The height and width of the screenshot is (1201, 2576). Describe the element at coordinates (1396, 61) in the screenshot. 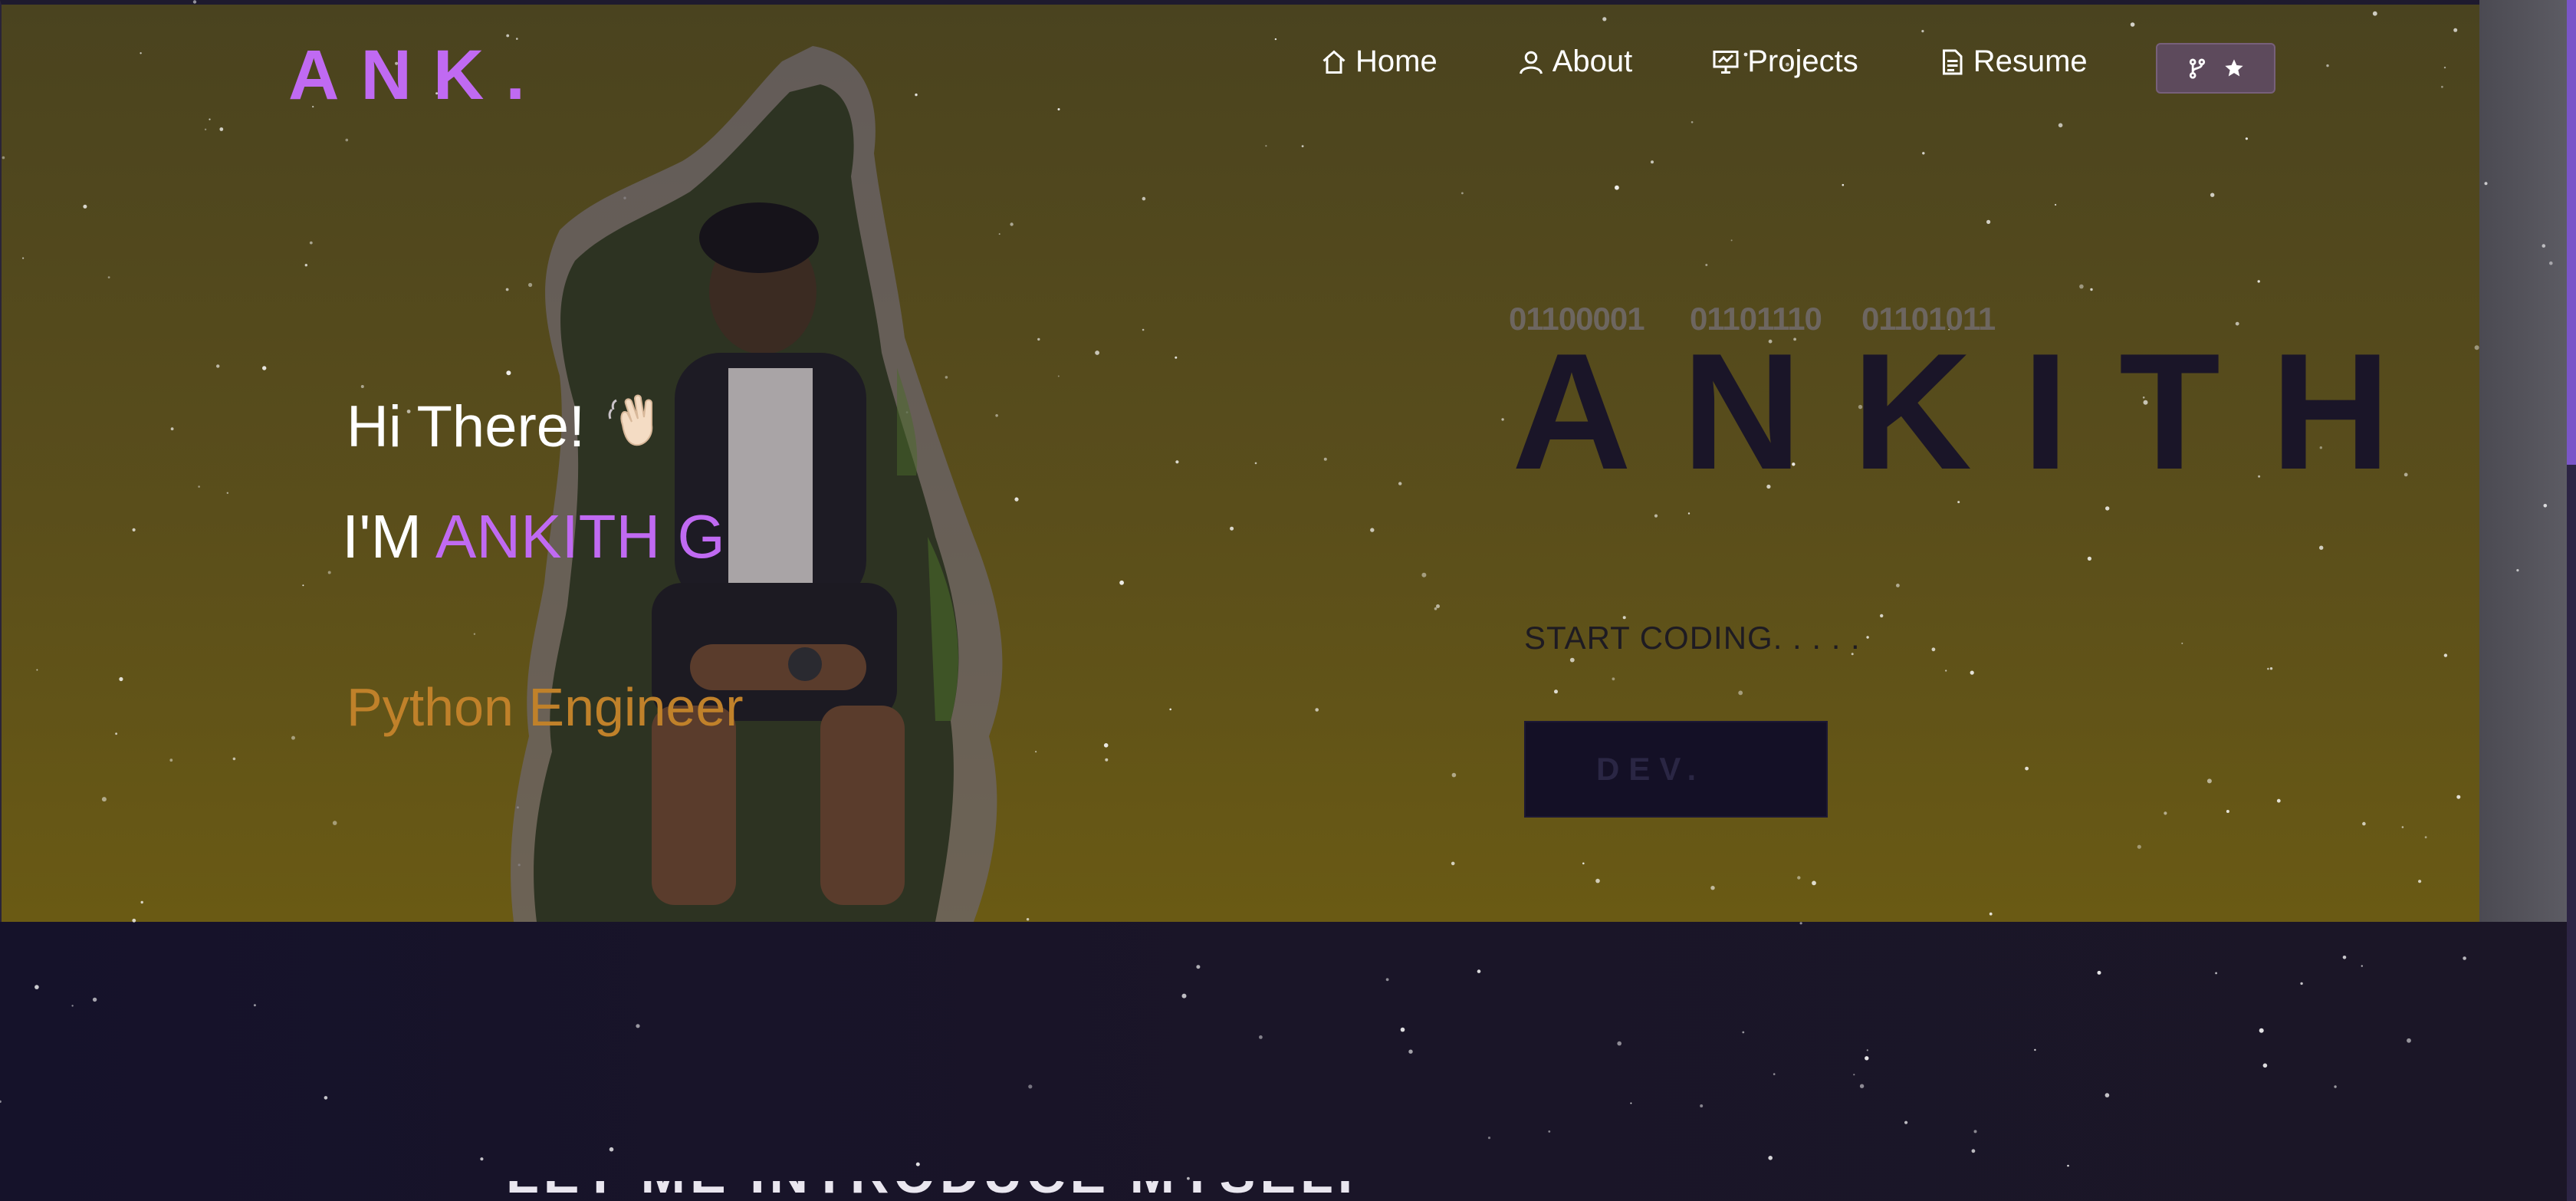

I see `nav-home-label: Home` at that location.